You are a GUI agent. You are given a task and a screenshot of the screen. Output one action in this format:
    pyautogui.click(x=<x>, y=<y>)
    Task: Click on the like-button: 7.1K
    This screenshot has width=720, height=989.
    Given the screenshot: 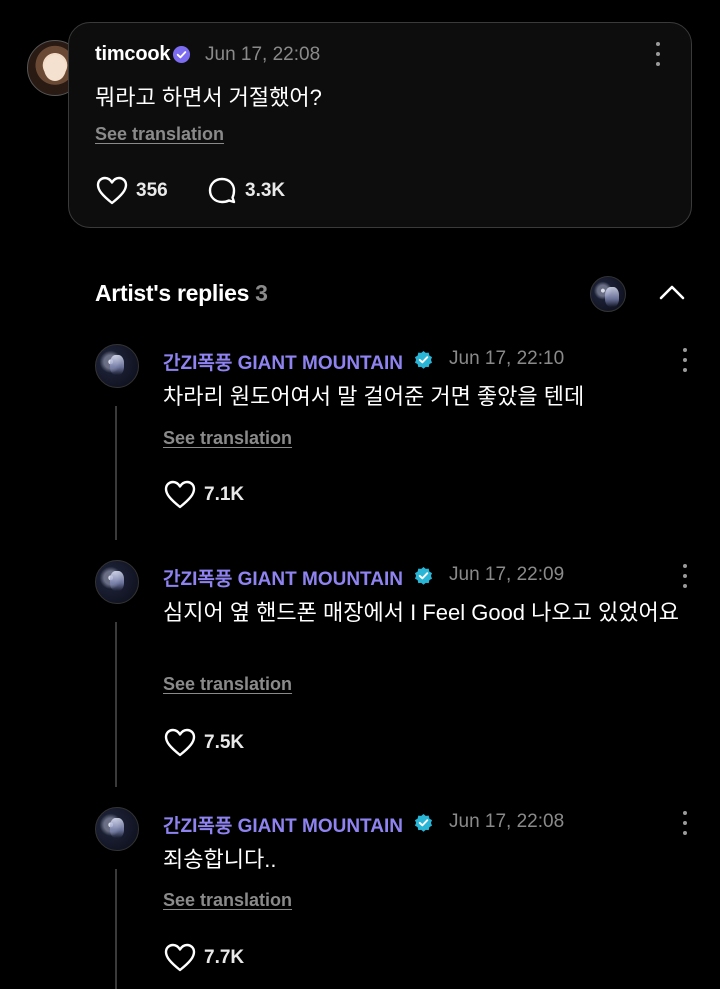 What is the action you would take?
    pyautogui.click(x=204, y=495)
    